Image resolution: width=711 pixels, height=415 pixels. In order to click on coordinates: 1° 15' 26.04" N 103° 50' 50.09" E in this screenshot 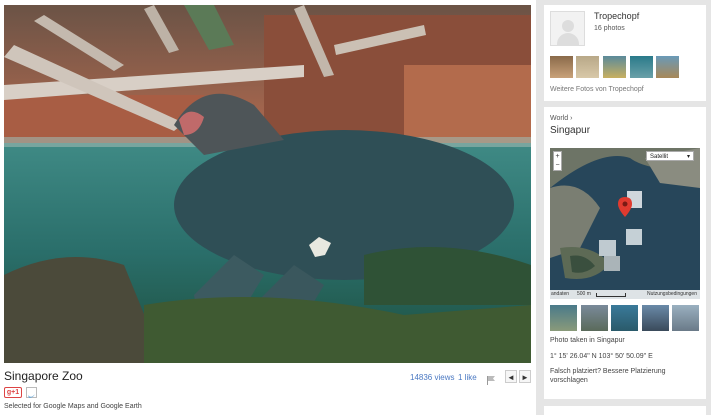, I will do `click(601, 356)`.